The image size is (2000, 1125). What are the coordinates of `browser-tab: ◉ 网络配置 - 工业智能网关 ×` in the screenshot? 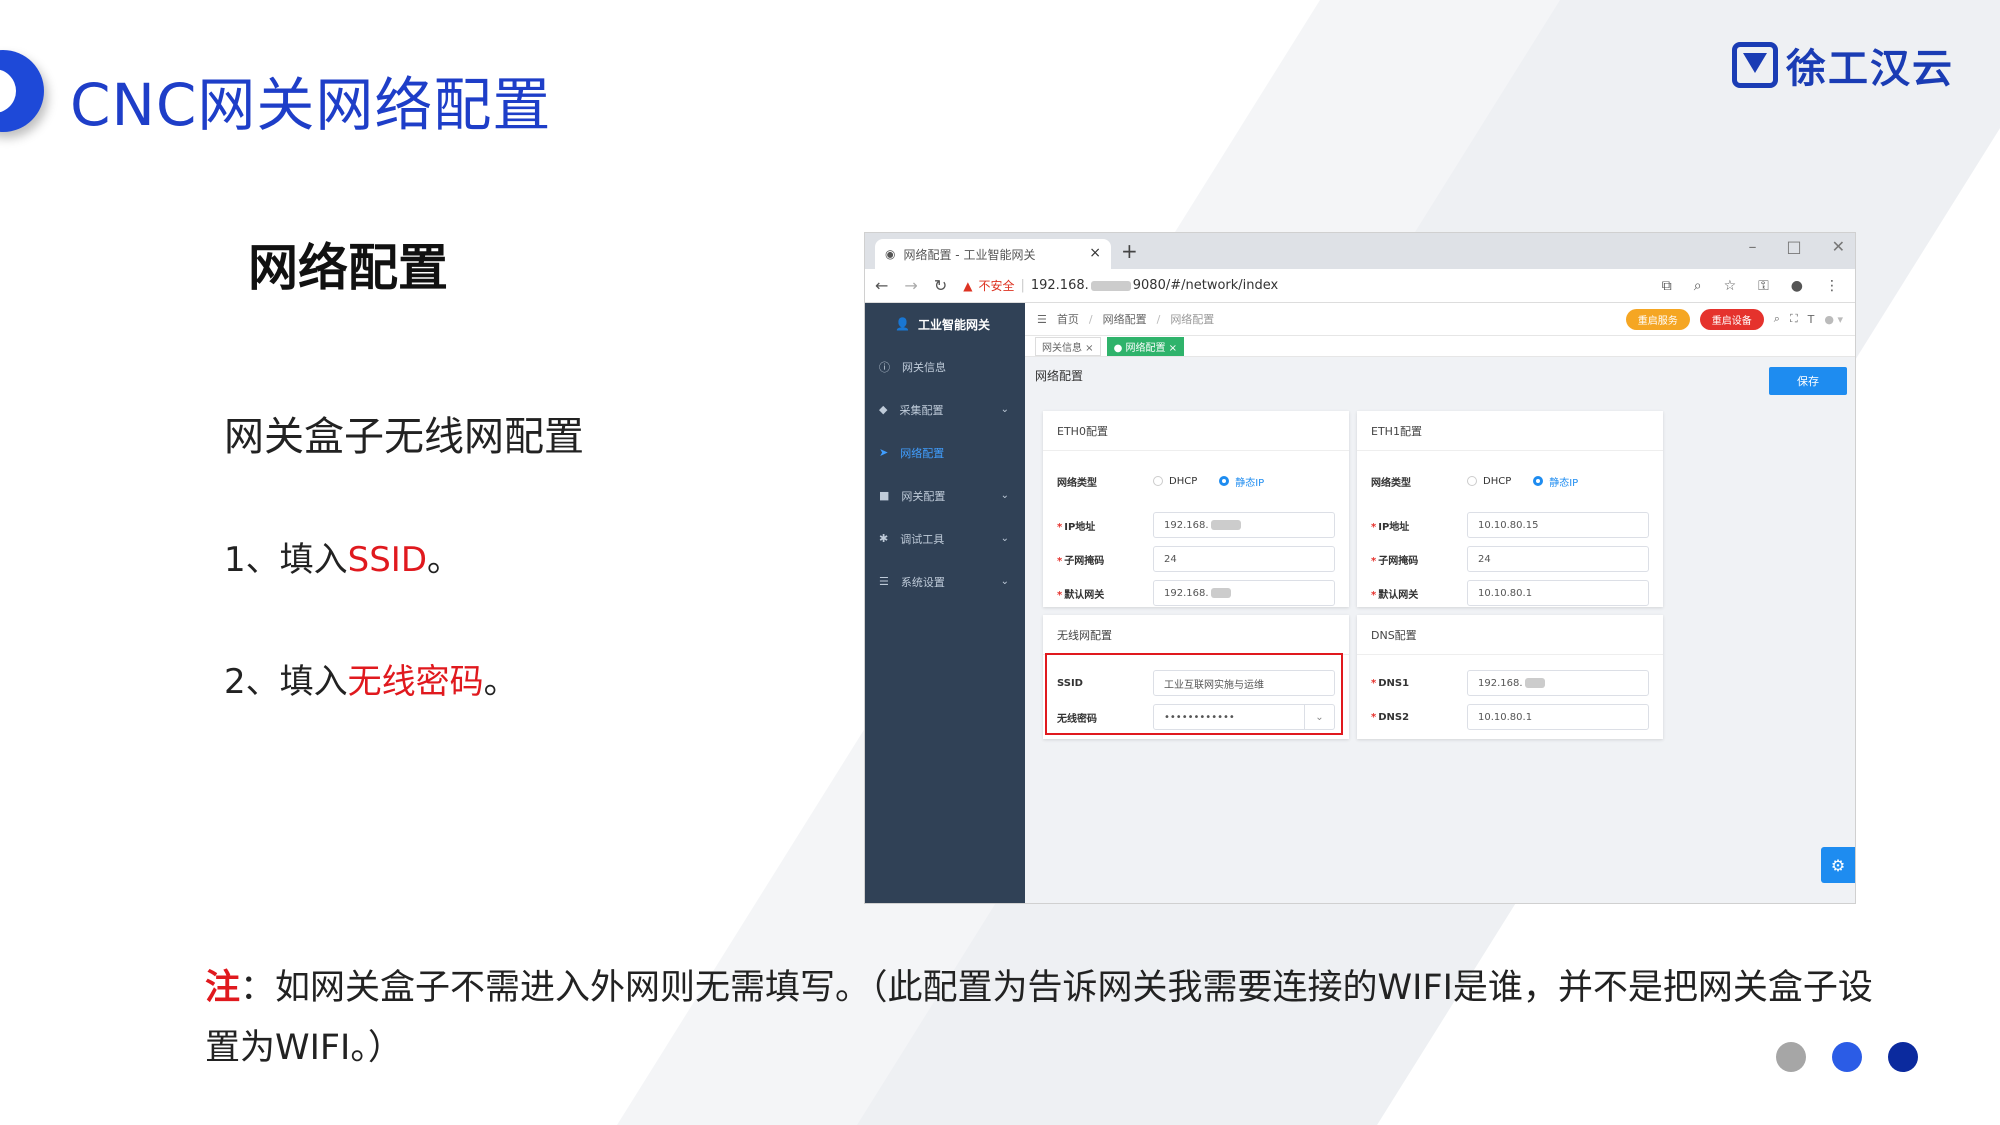 It's located at (993, 254).